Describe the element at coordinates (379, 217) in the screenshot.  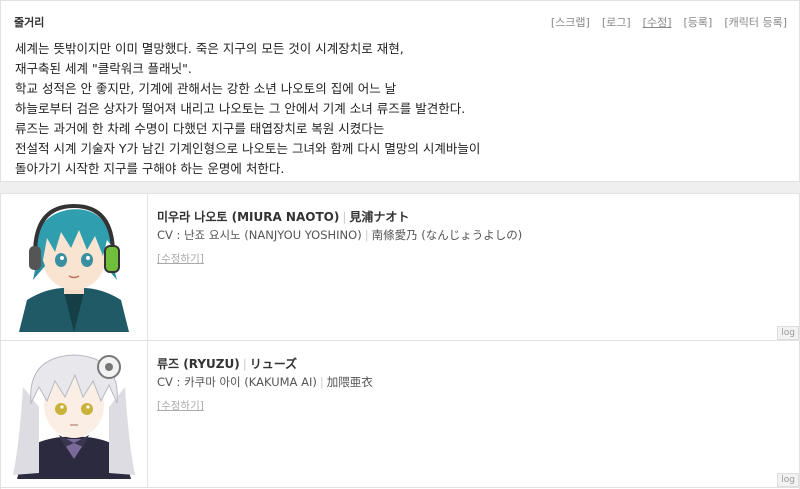
I see `character-name-jp: 見浦ナオト` at that location.